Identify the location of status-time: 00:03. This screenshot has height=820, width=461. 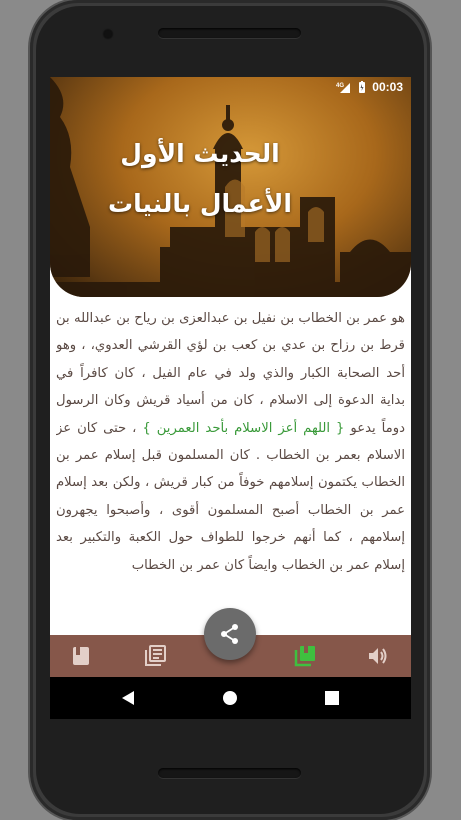
(387, 87).